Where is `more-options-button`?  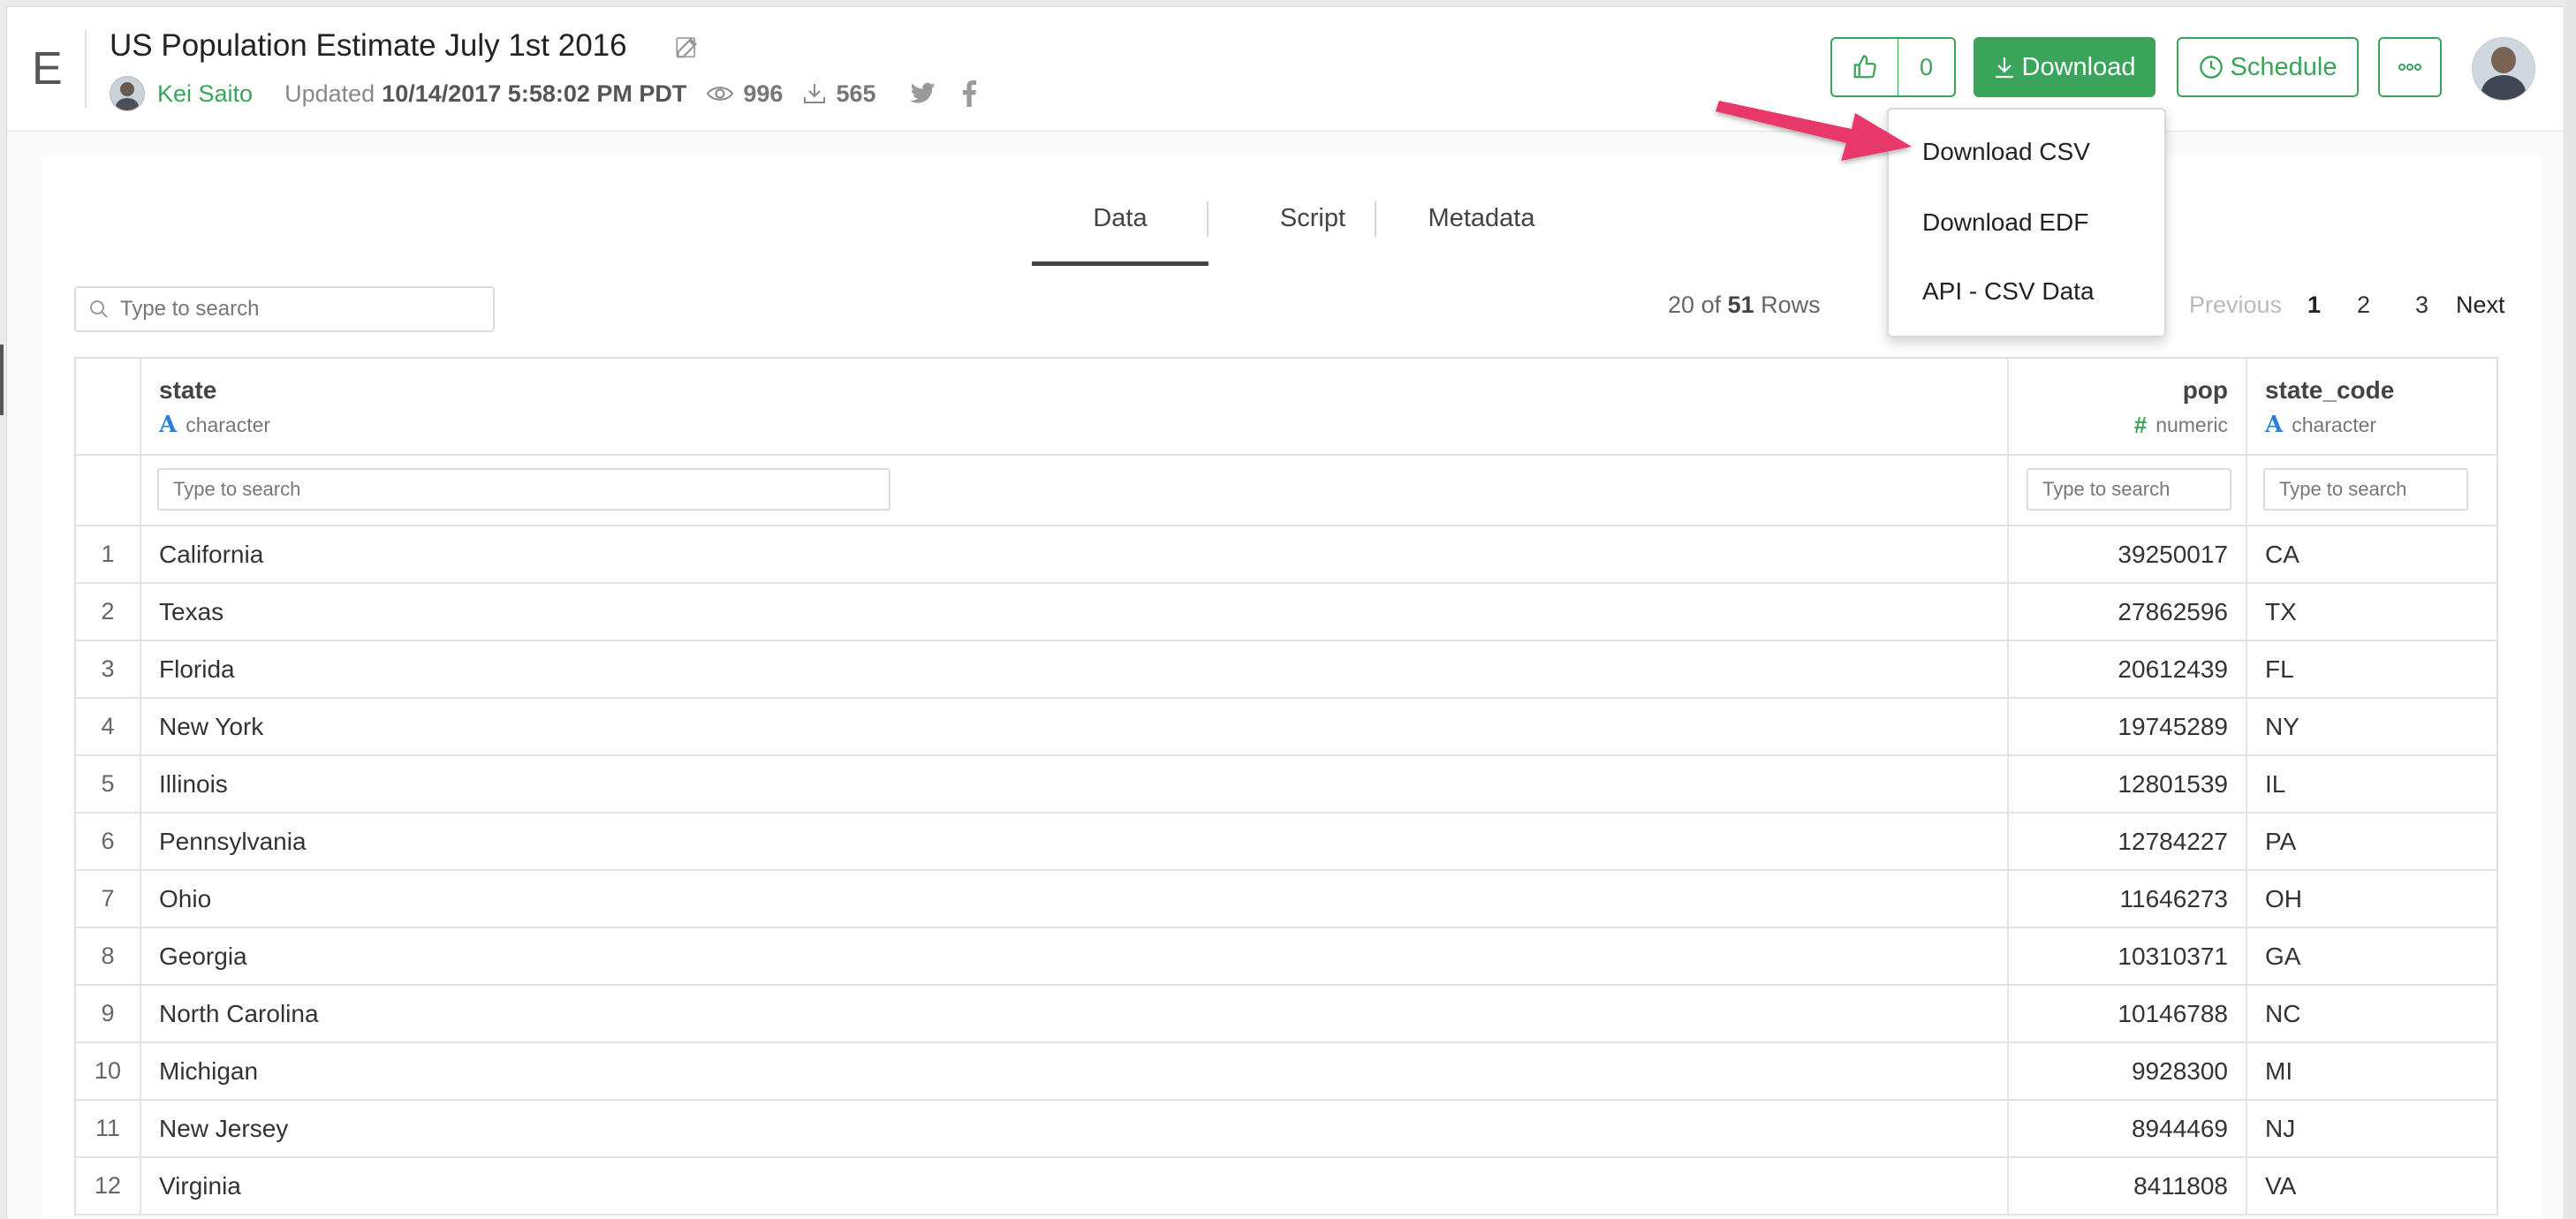
more-options-button is located at coordinates (2410, 67).